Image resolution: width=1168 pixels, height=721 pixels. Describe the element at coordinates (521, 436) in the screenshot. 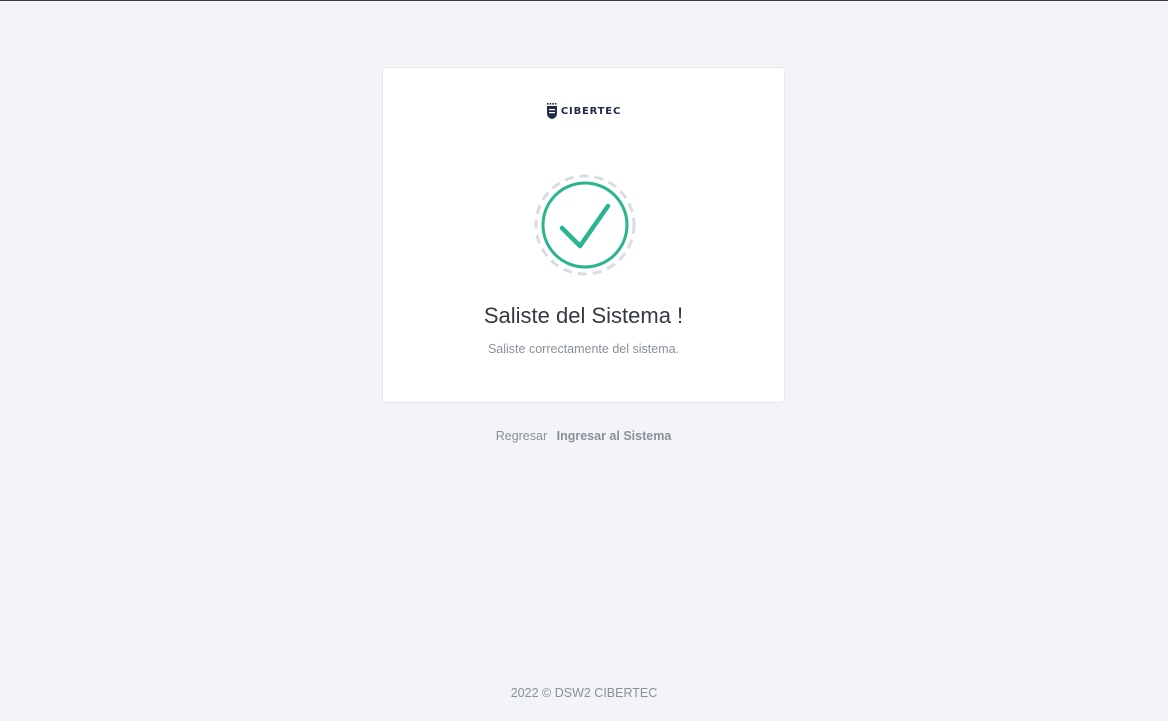

I see `back-label: Regresar` at that location.